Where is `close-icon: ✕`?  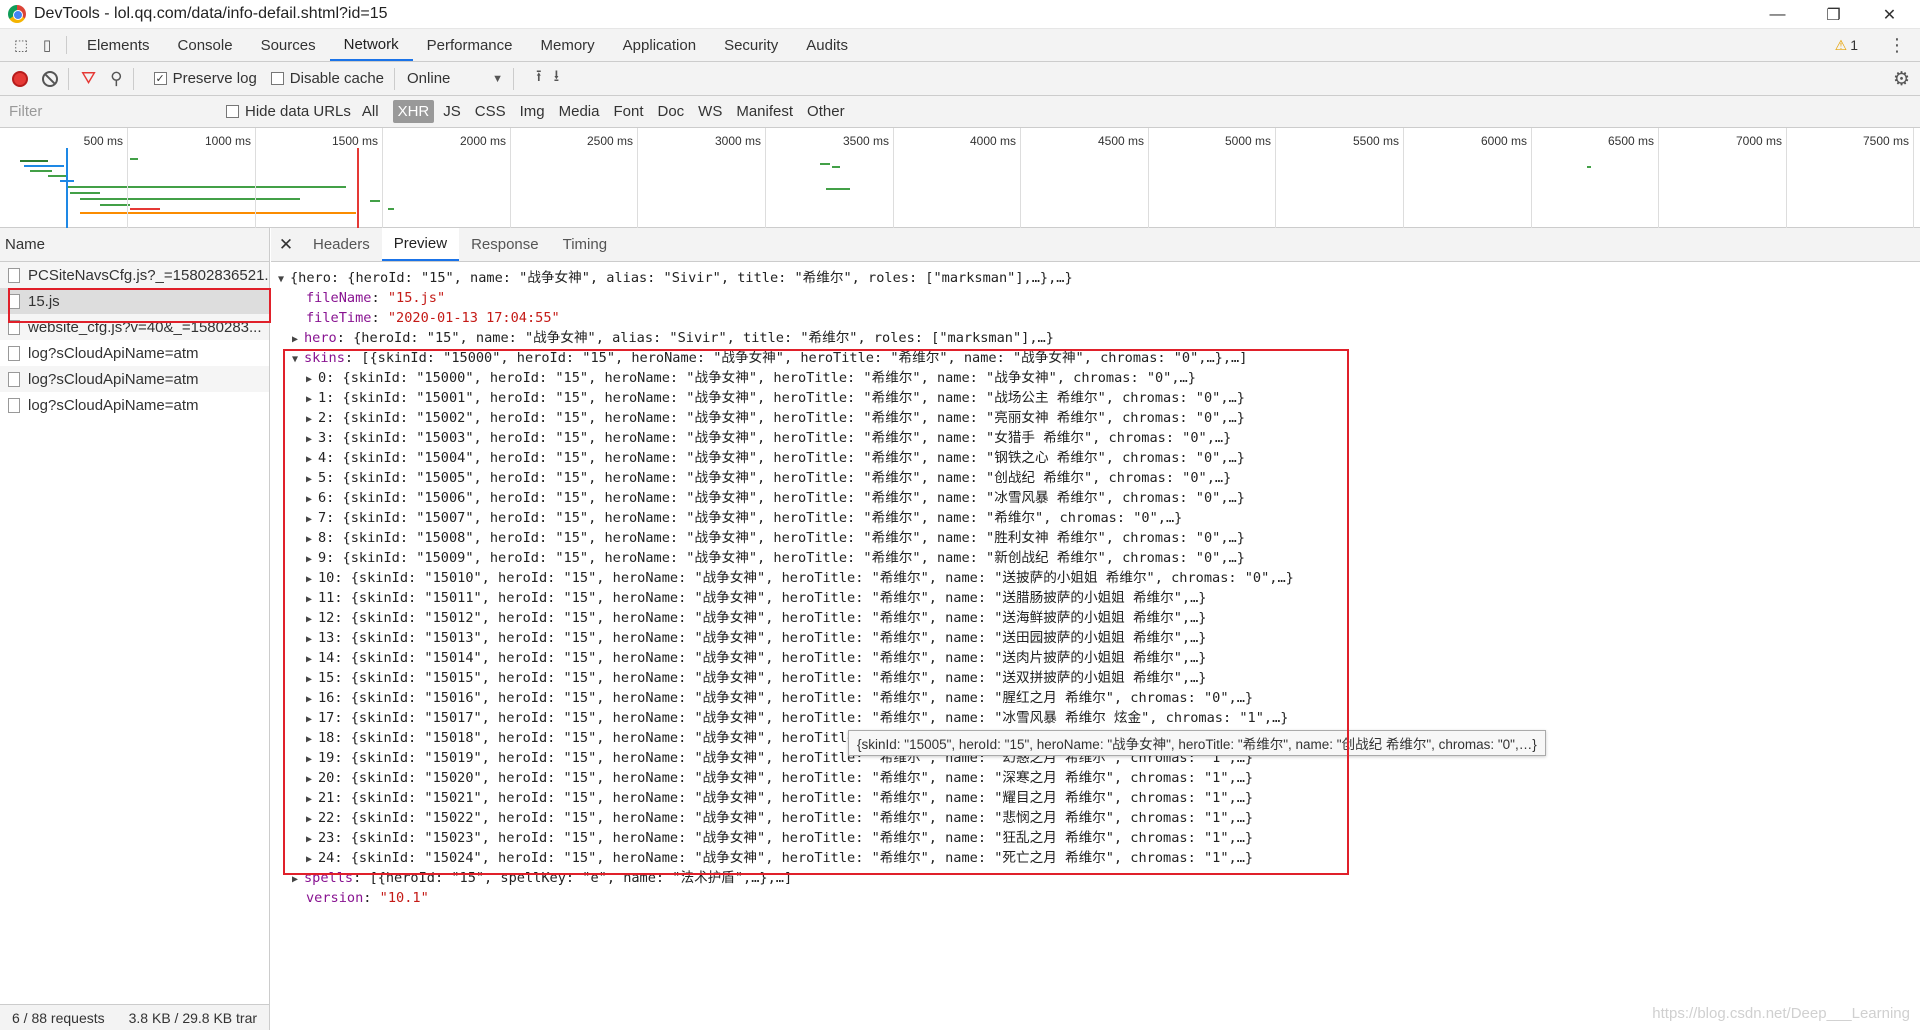 close-icon: ✕ is located at coordinates (286, 244).